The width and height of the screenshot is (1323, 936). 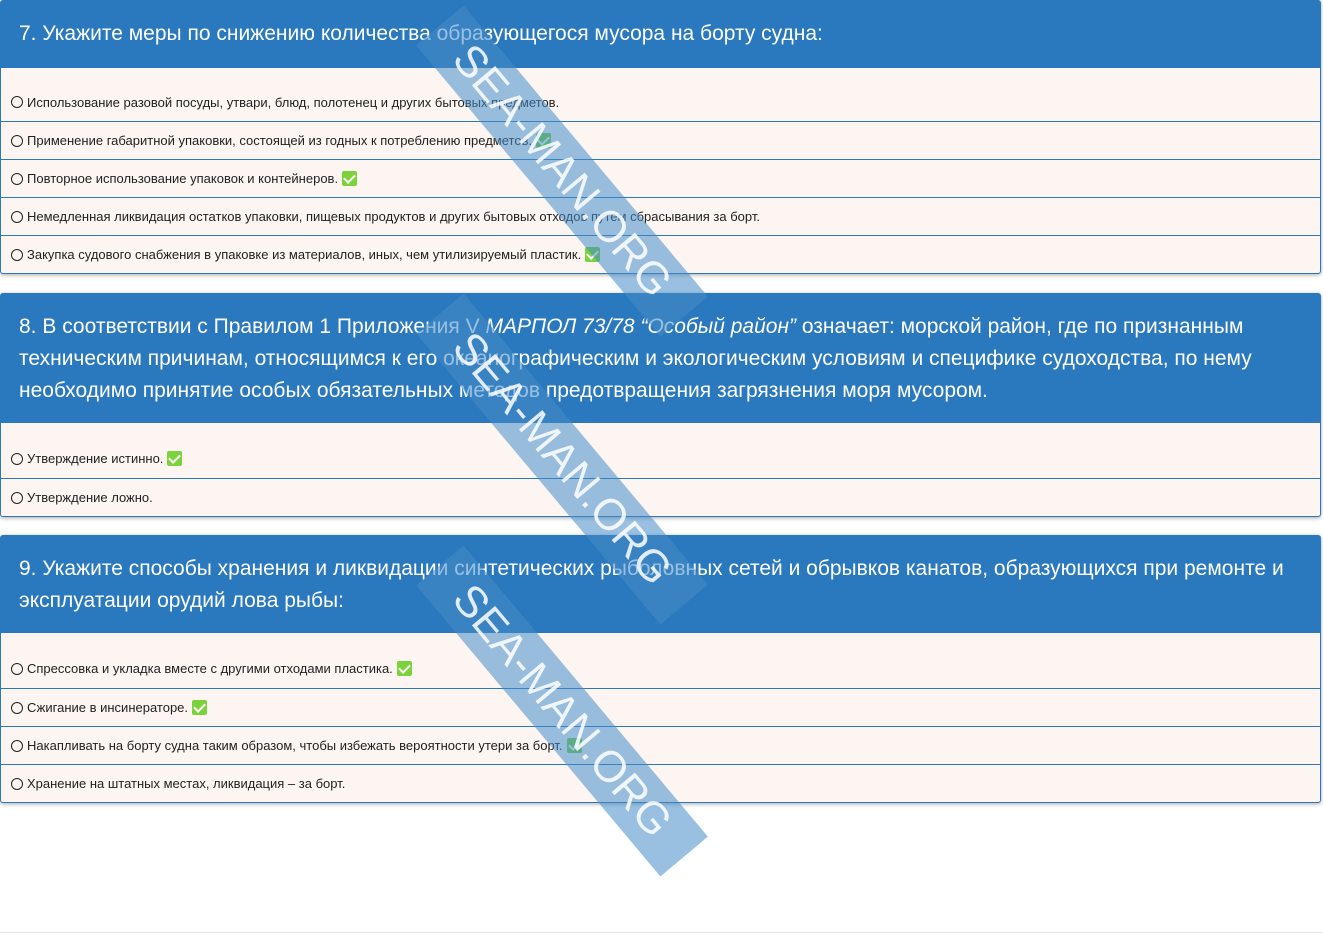 I want to click on answer-option: Сжигание в инсинераторе., so click(x=660, y=707).